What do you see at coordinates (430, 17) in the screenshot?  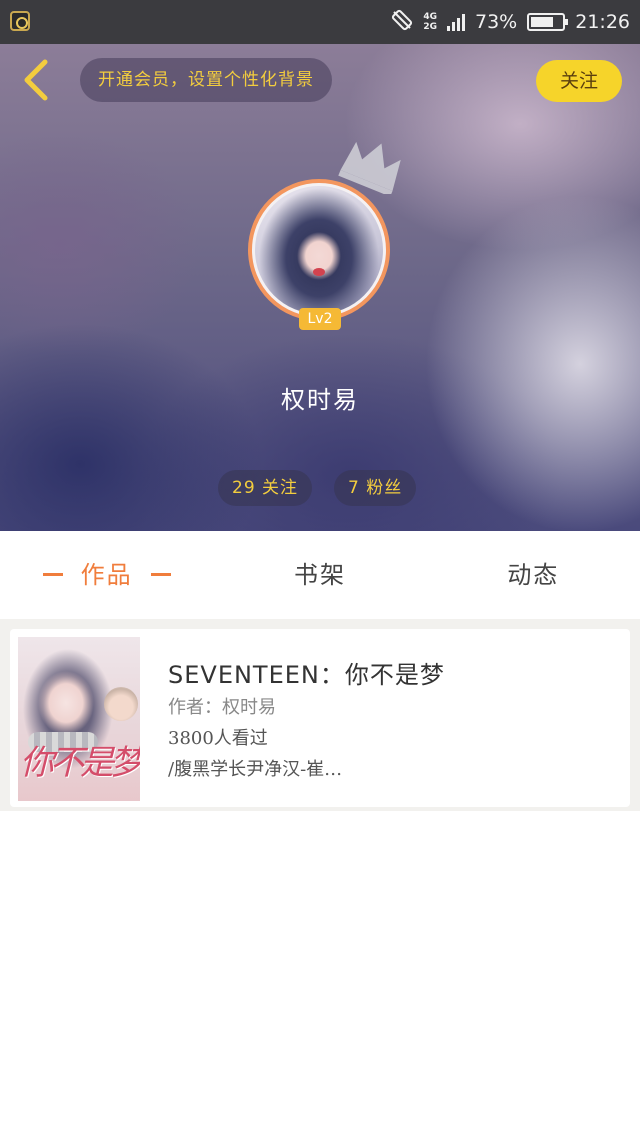 I see `network-type-top: 4G` at bounding box center [430, 17].